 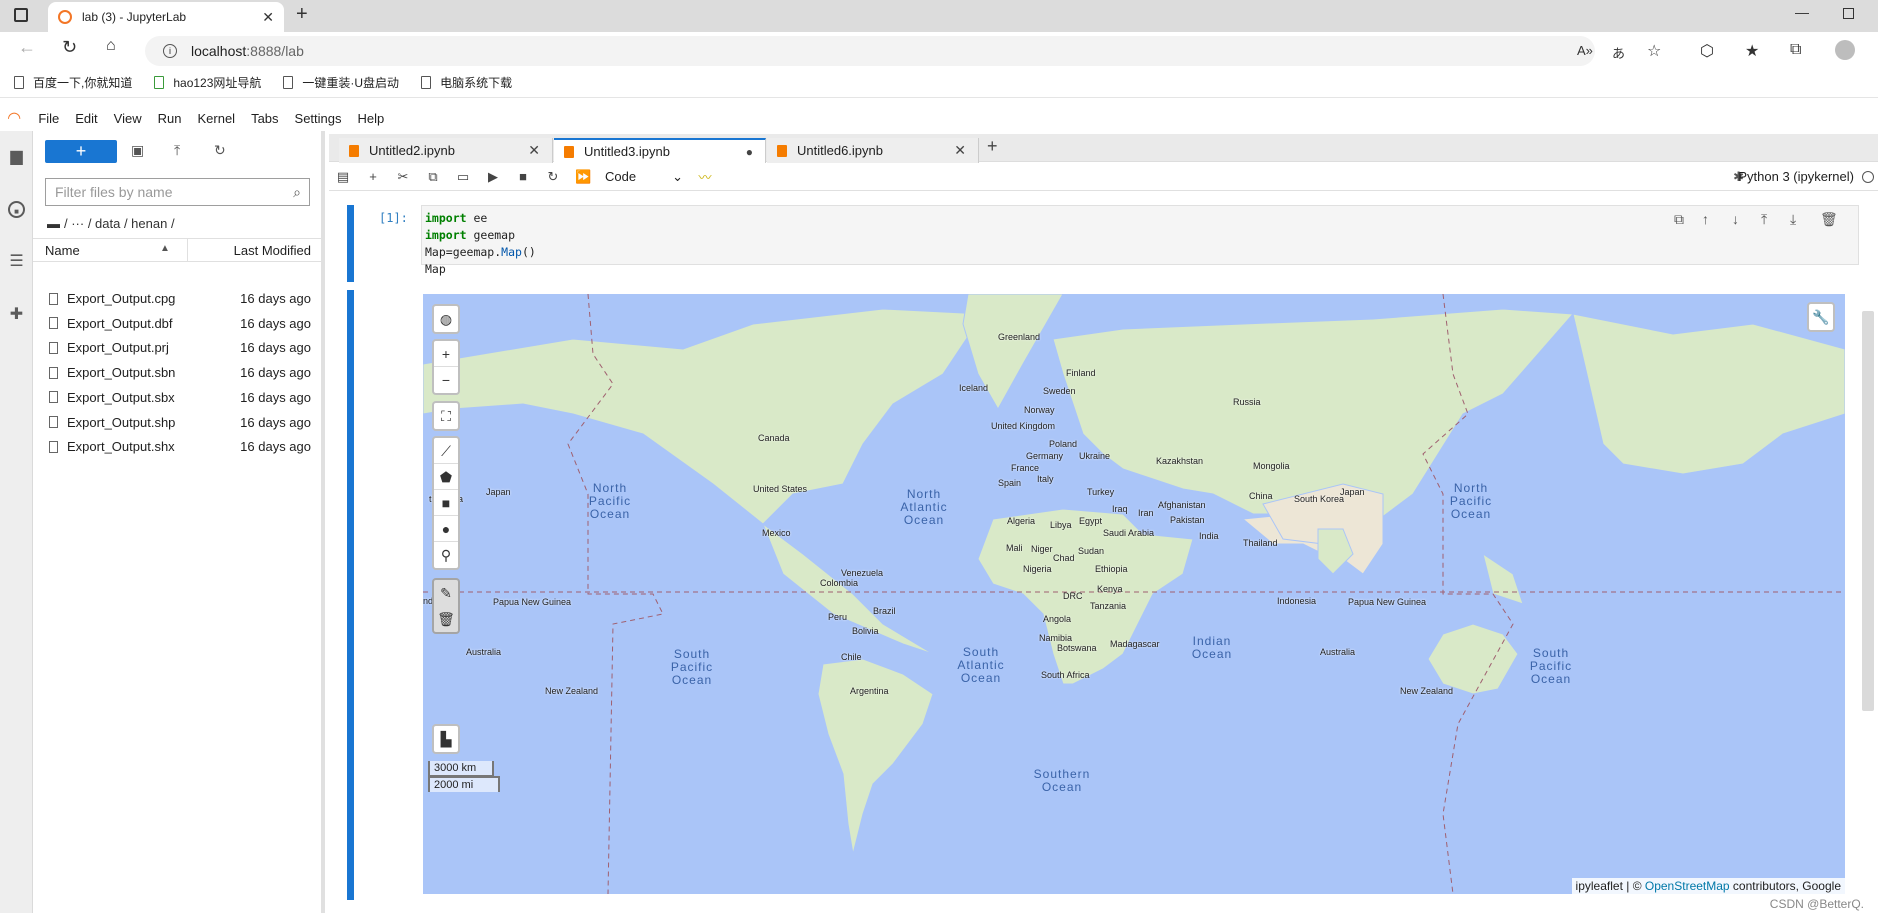 What do you see at coordinates (165, 248) in the screenshot?
I see `sort-up-icon: ▲` at bounding box center [165, 248].